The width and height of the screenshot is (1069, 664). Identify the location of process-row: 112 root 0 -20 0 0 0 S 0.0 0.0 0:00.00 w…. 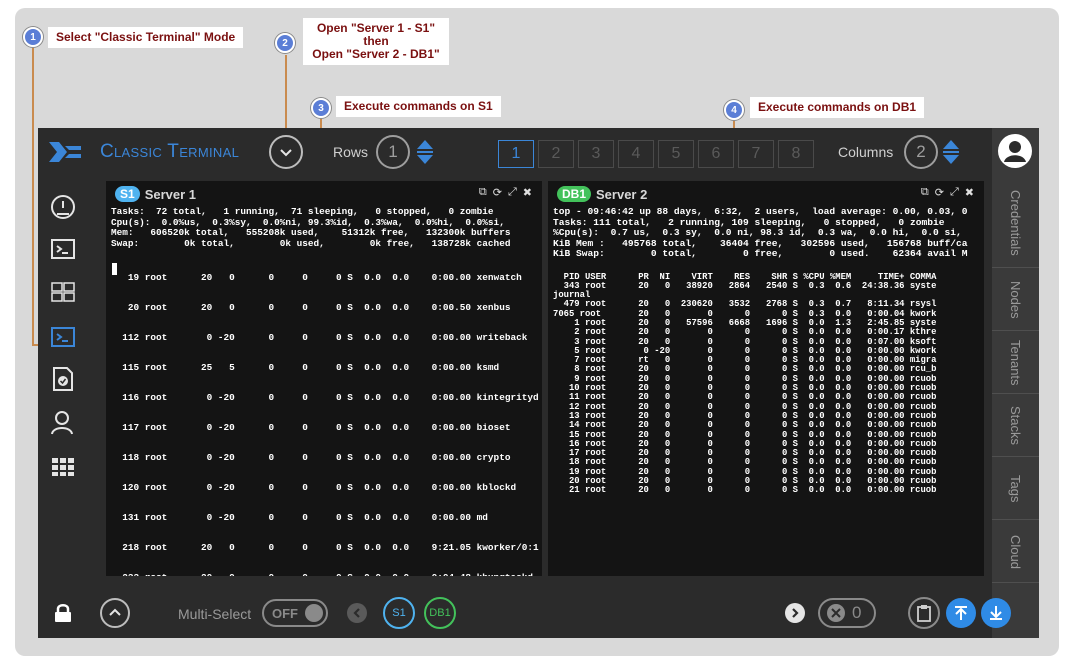
(319, 337).